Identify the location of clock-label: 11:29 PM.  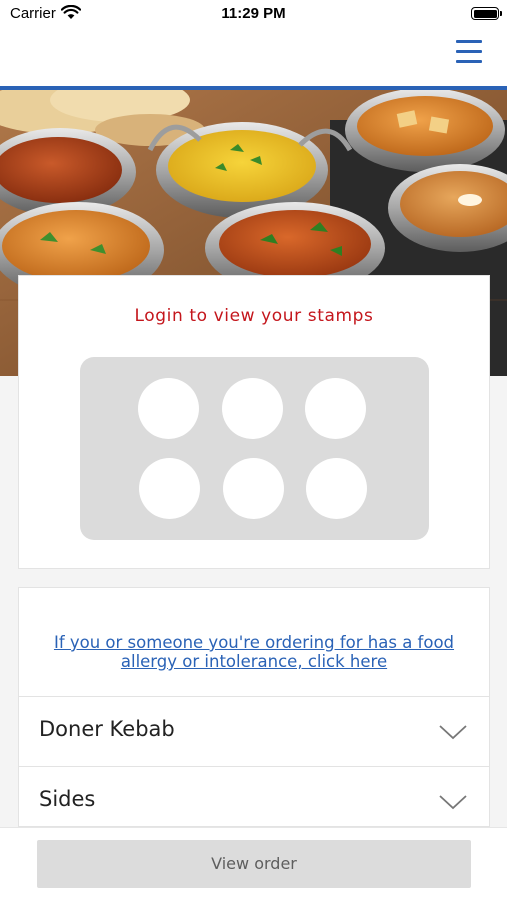
(253, 13).